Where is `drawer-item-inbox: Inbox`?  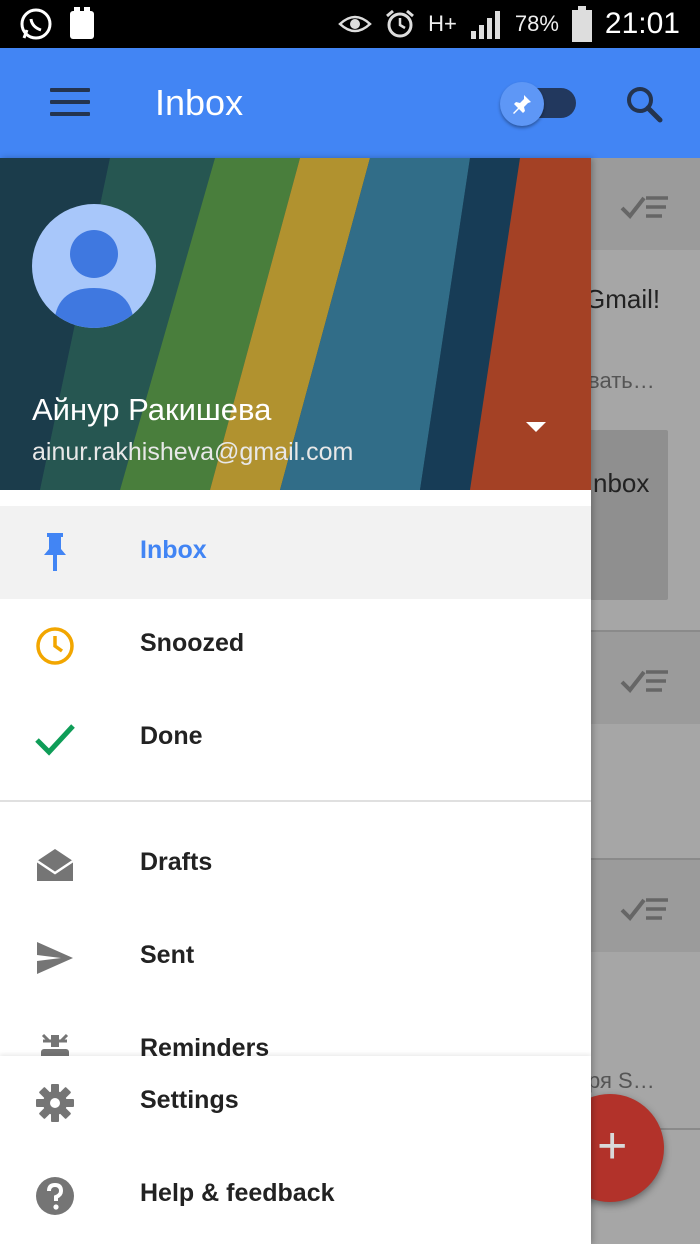 drawer-item-inbox: Inbox is located at coordinates (295, 552).